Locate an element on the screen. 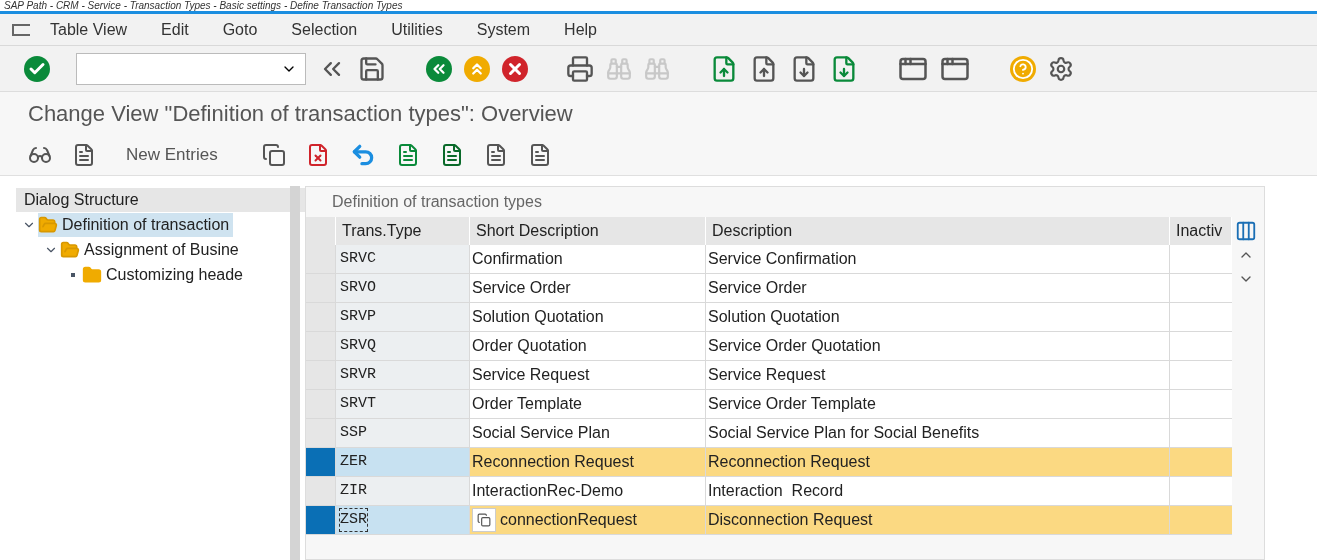 The image size is (1317, 560). table-title: Definition of transaction types is located at coordinates (437, 202).